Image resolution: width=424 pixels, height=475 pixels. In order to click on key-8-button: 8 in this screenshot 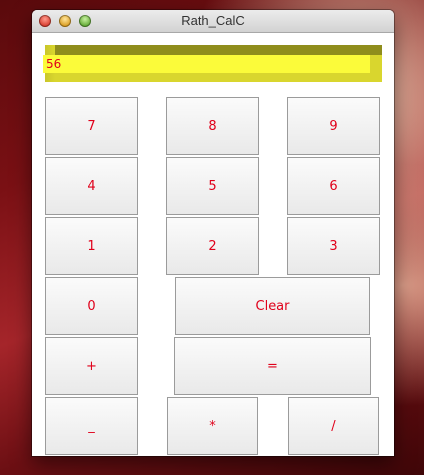, I will do `click(212, 126)`.